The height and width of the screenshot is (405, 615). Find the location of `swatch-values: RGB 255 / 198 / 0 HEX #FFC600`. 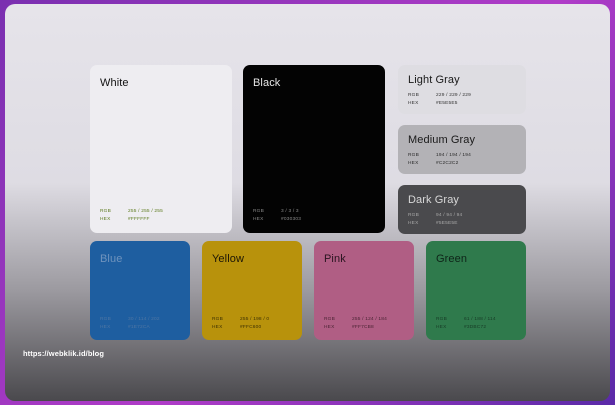

swatch-values: RGB 255 / 198 / 0 HEX #FFC600 is located at coordinates (240, 323).